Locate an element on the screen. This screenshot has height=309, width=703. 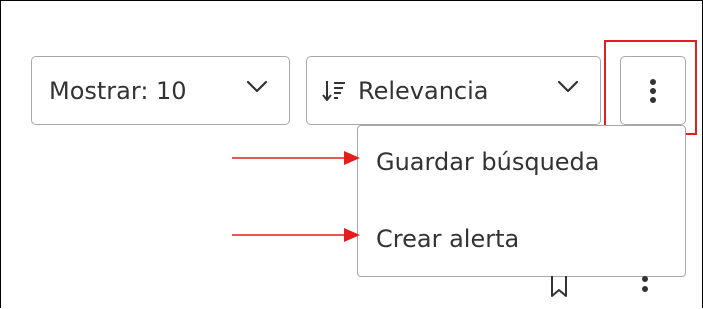
menu-item-create-alert: Crear alerta is located at coordinates (447, 239).